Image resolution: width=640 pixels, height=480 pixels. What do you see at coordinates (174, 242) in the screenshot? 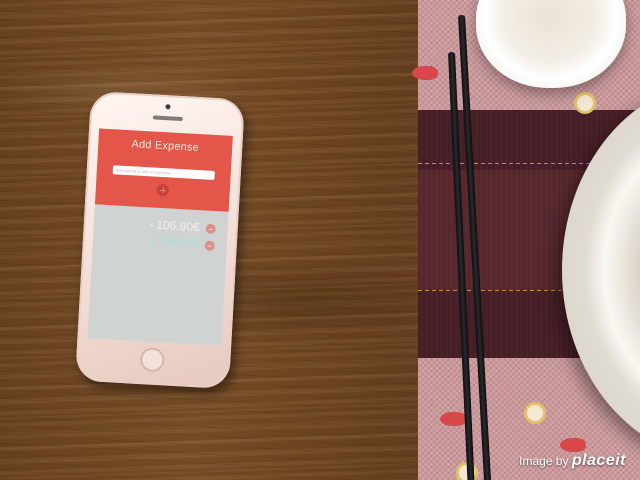
I see `expense-amount: + 136.60€` at bounding box center [174, 242].